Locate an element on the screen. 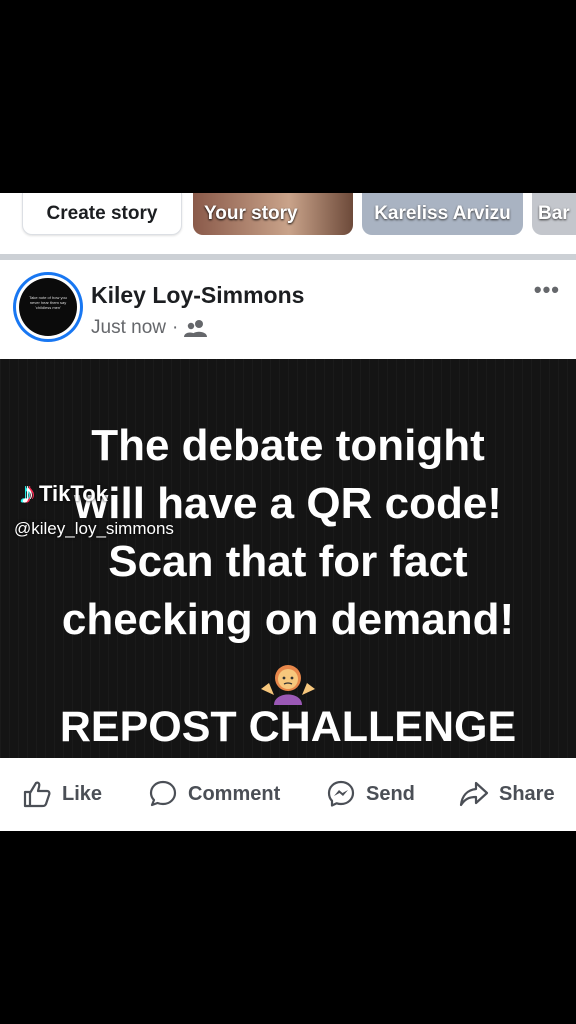 This screenshot has width=576, height=1024. create-story-button: Create story is located at coordinates (102, 214).